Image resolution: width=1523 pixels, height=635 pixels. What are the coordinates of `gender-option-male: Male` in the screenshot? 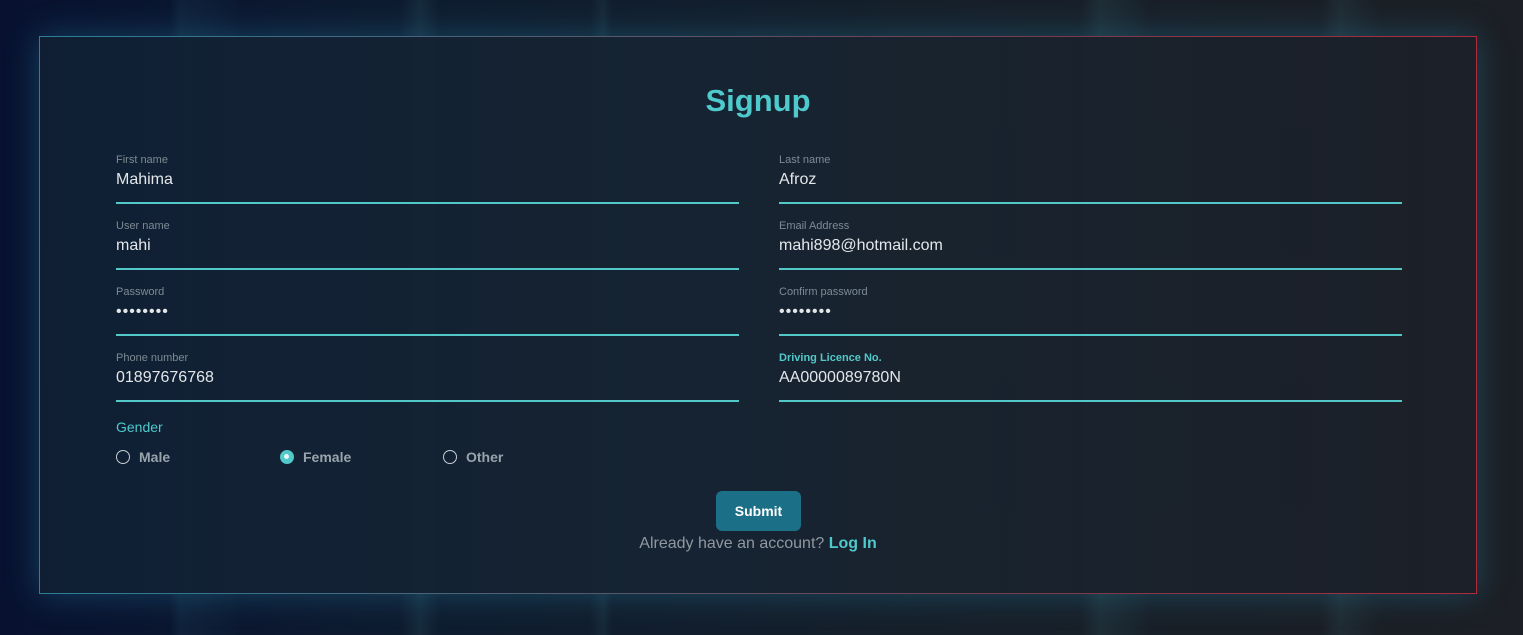 It's located at (143, 457).